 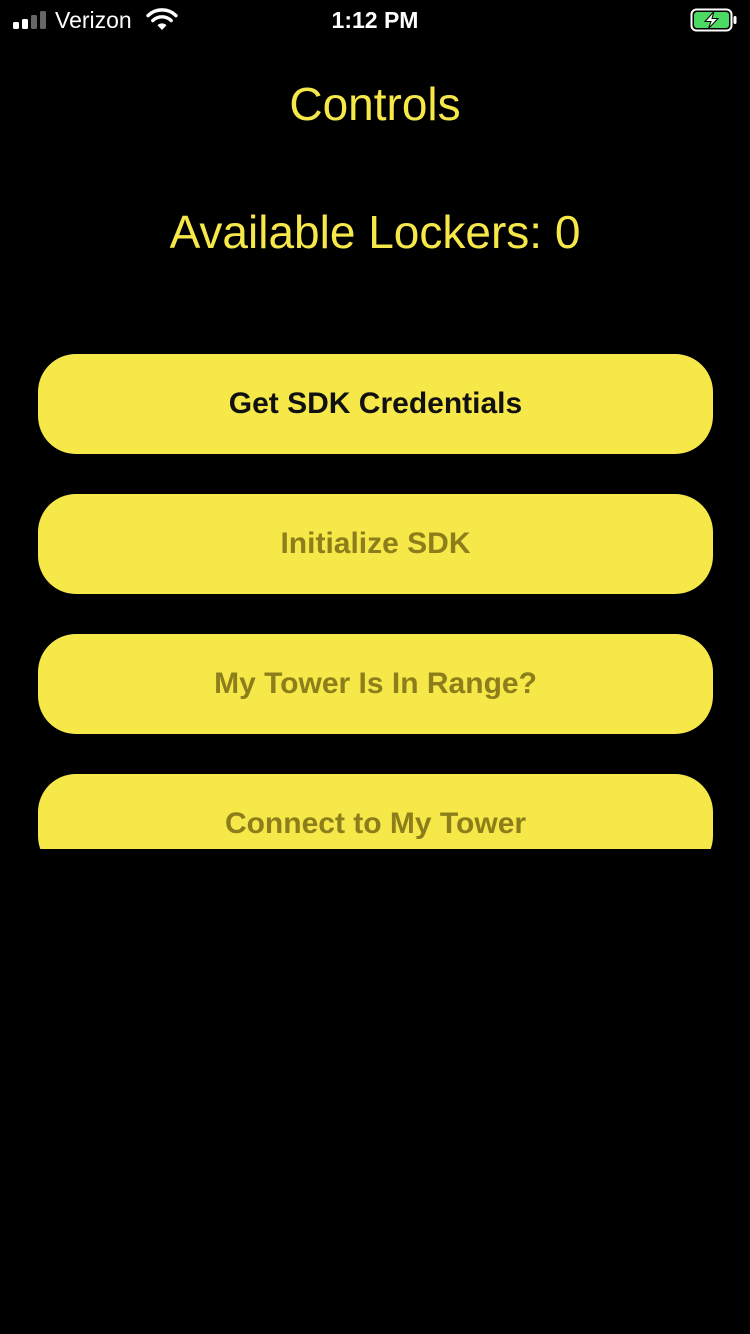 I want to click on get-sdk-credentials-button: Get SDK Credentials, so click(x=375, y=404).